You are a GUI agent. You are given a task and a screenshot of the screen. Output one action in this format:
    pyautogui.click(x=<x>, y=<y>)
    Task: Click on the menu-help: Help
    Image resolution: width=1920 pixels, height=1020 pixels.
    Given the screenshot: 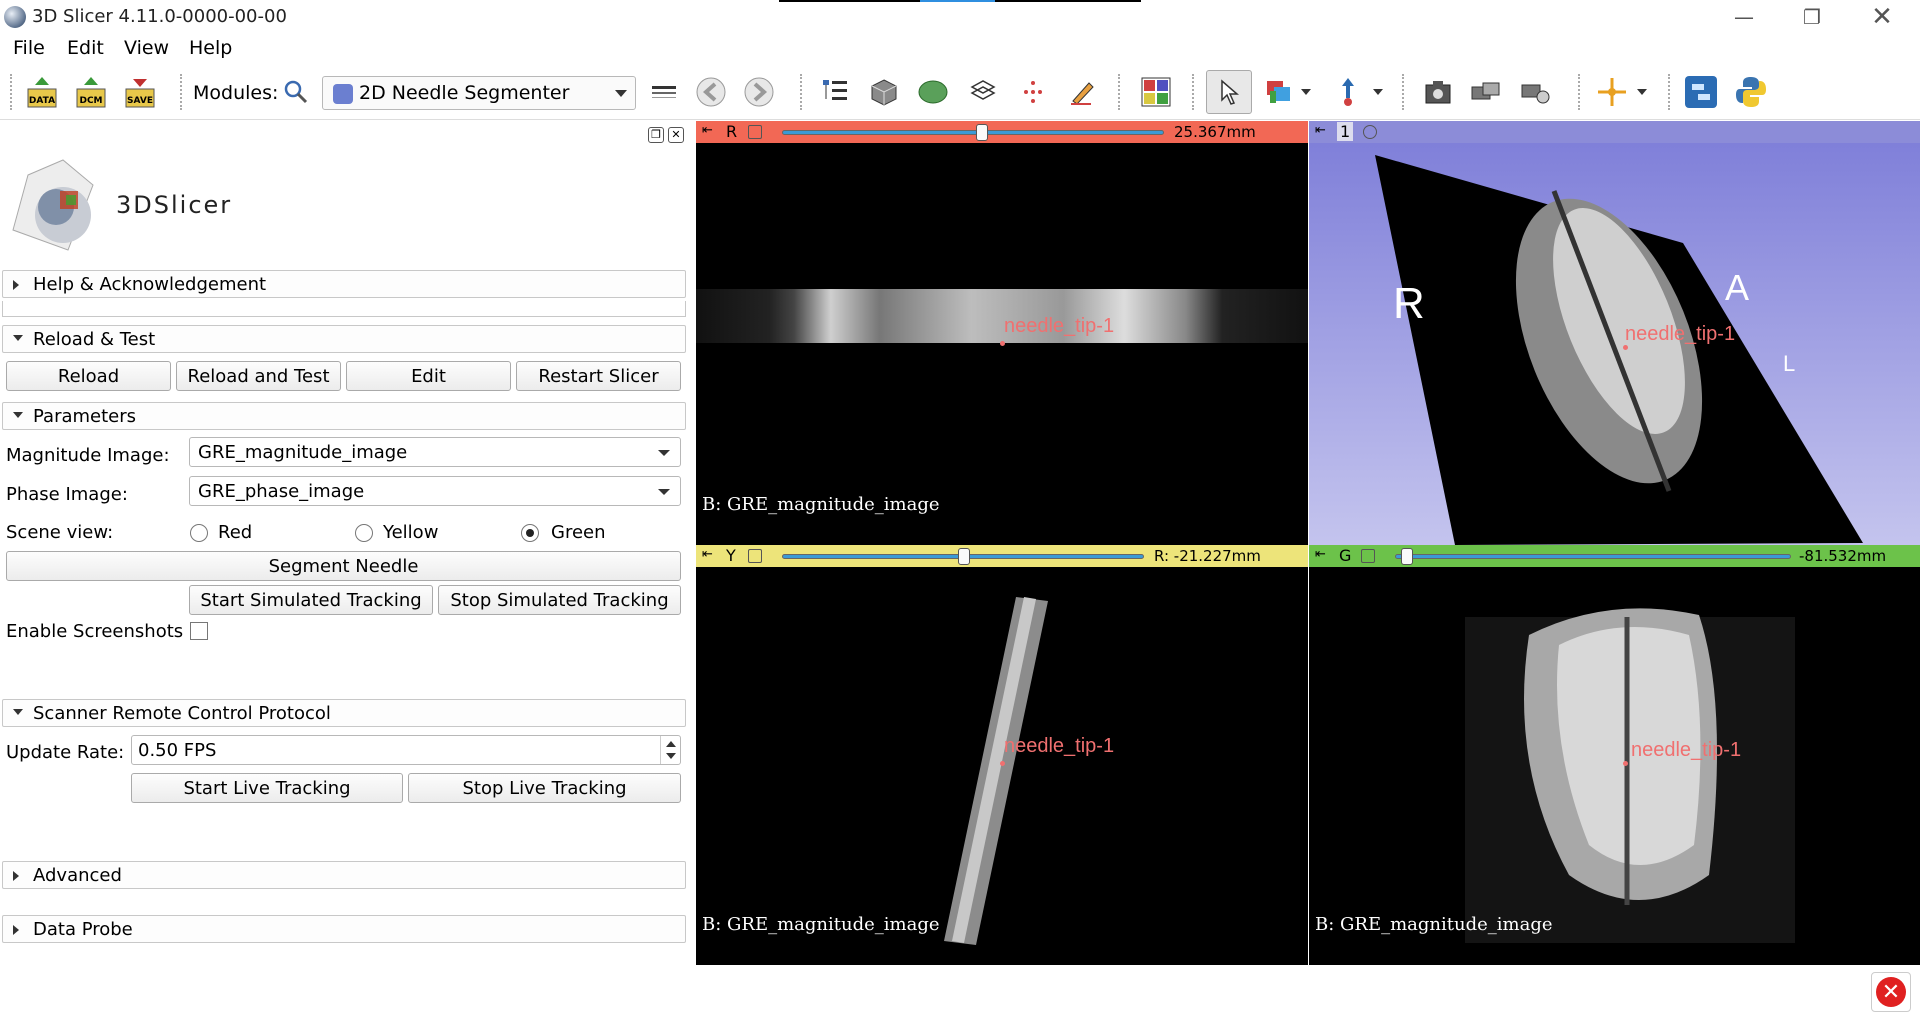 What is the action you would take?
    pyautogui.click(x=210, y=48)
    